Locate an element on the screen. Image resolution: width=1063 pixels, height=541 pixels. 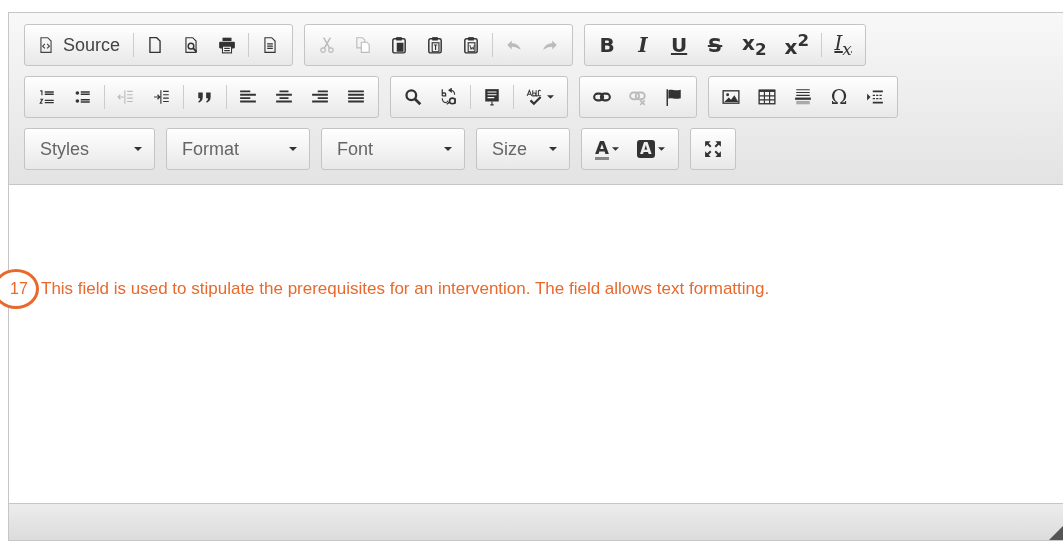
format-button: x$^{2}$ is located at coordinates (797, 45).